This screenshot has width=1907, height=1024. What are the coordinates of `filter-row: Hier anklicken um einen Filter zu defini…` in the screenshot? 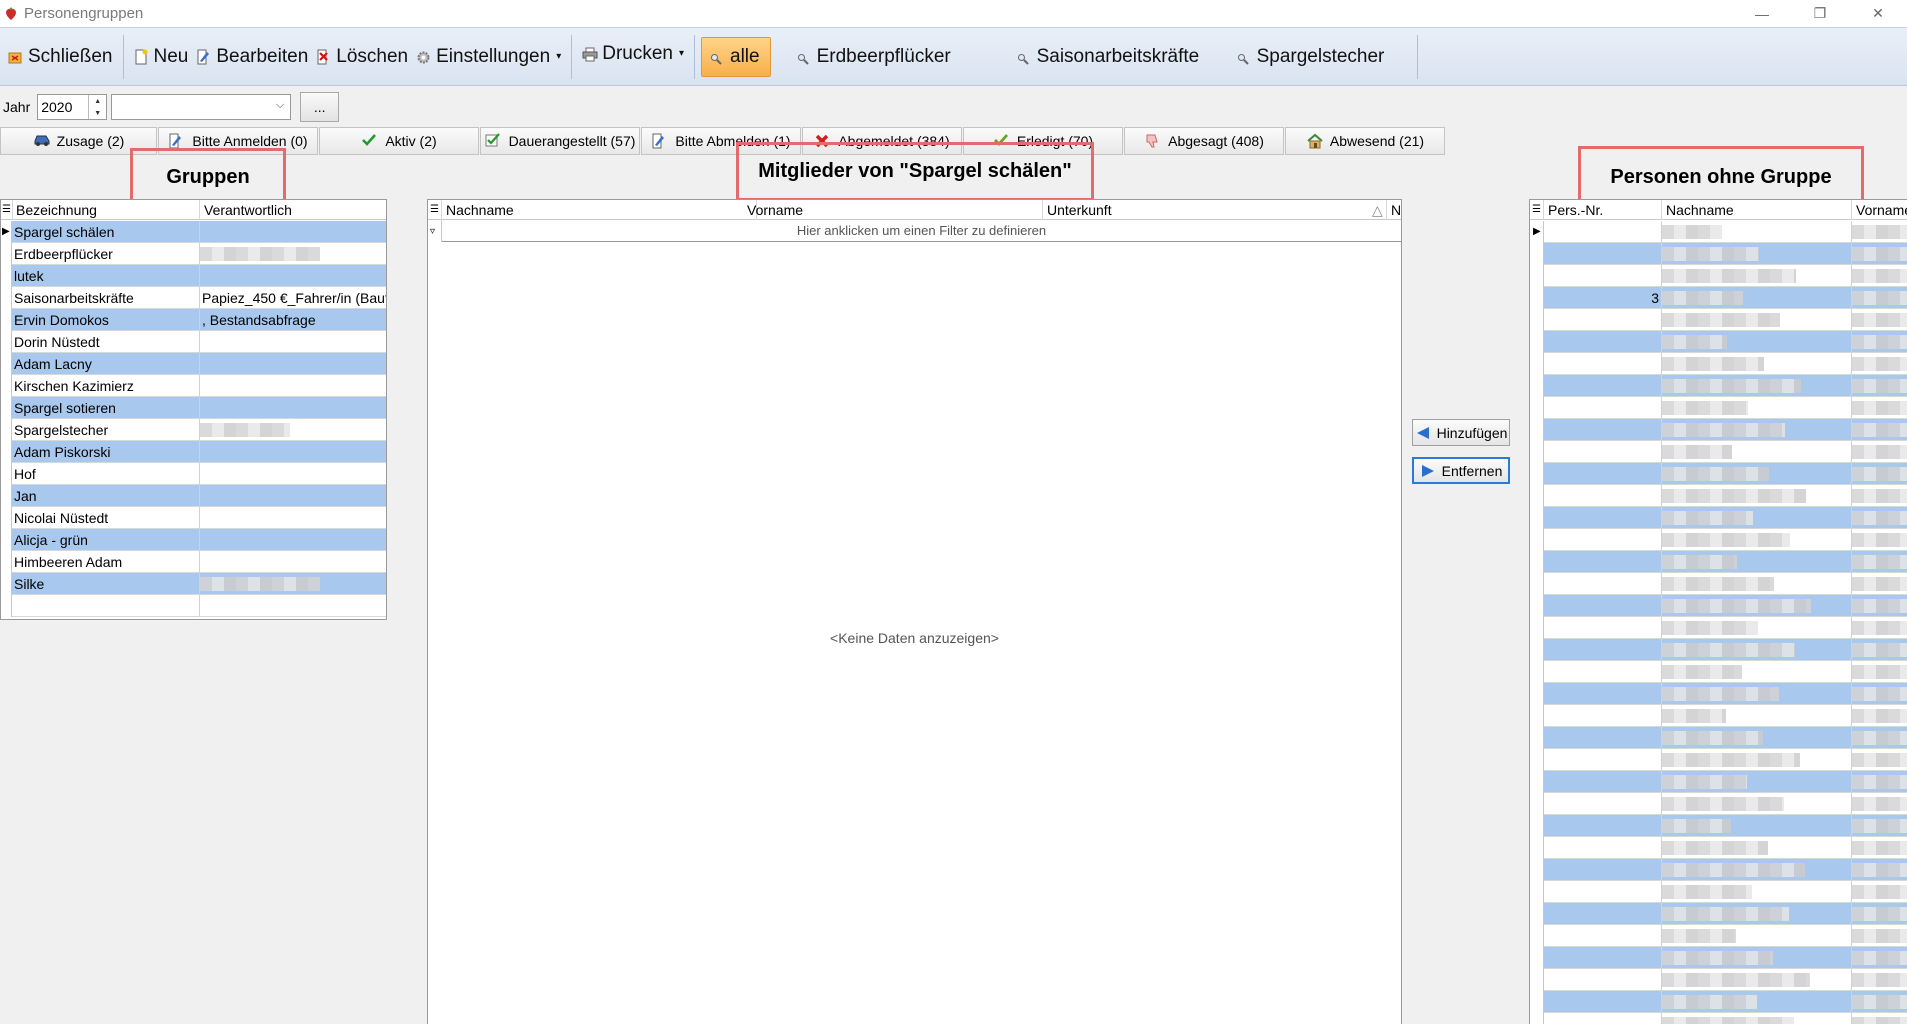 It's located at (921, 231).